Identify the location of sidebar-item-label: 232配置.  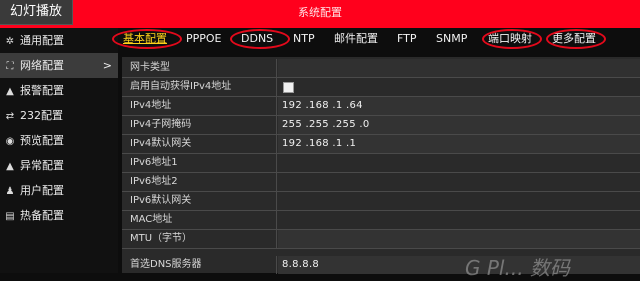
(41, 115).